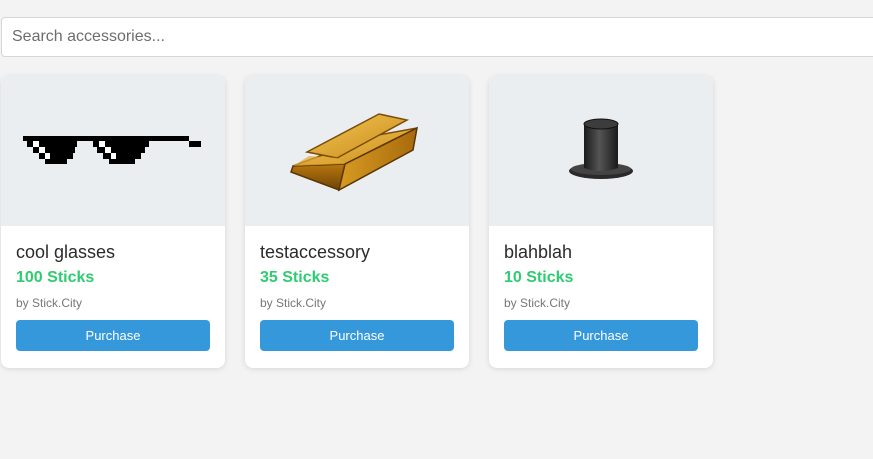 The height and width of the screenshot is (459, 873). I want to click on accessory-price: 100 Sticks, so click(55, 277).